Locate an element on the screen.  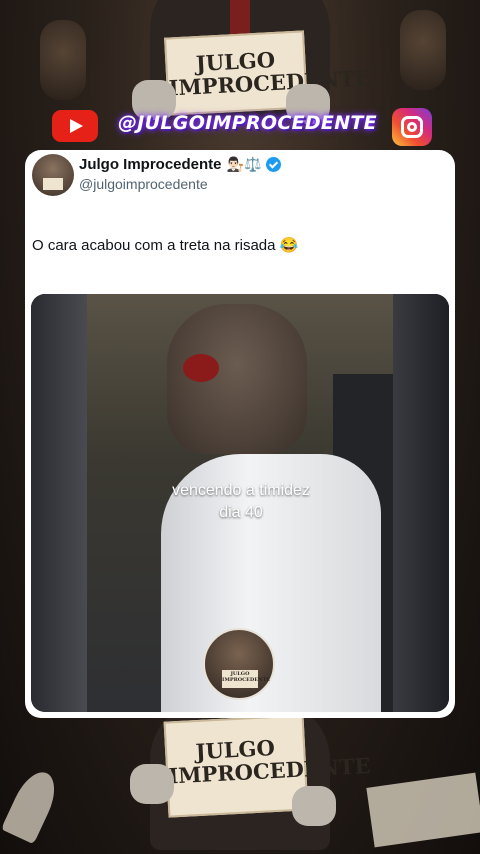
instagram-flash is located at coordinates (419, 119).